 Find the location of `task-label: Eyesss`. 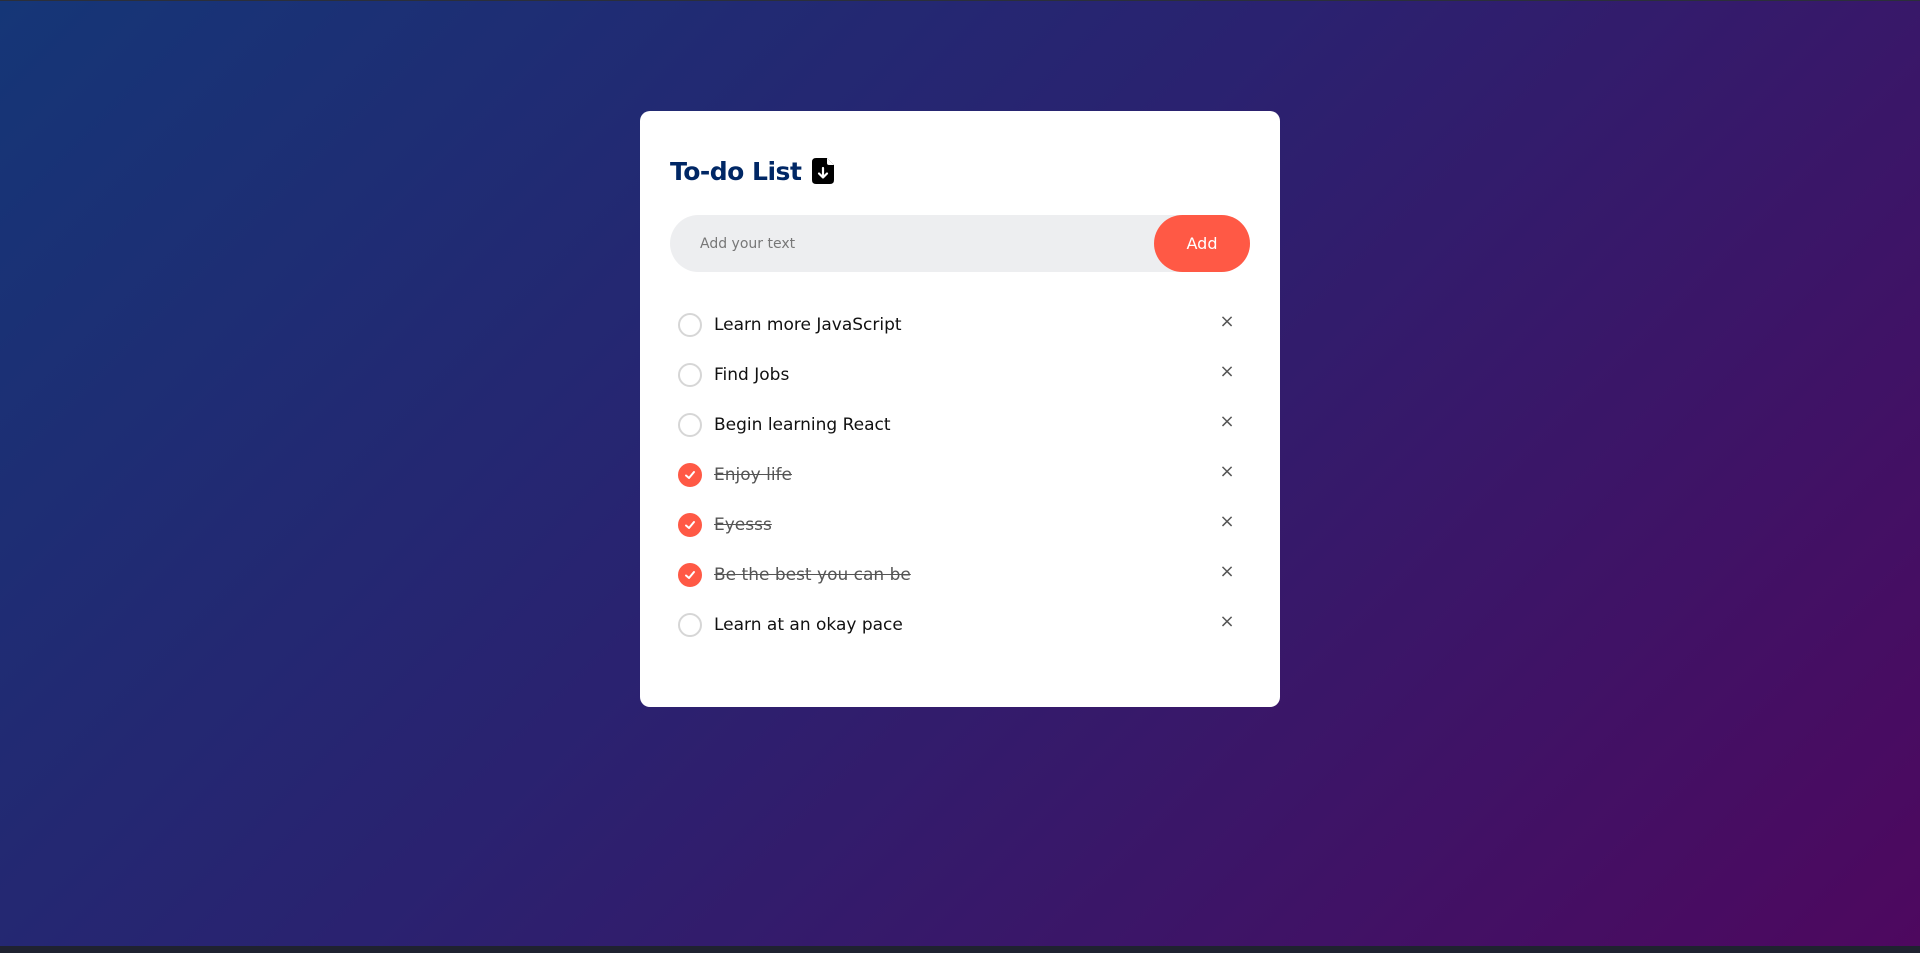

task-label: Eyesss is located at coordinates (743, 525).